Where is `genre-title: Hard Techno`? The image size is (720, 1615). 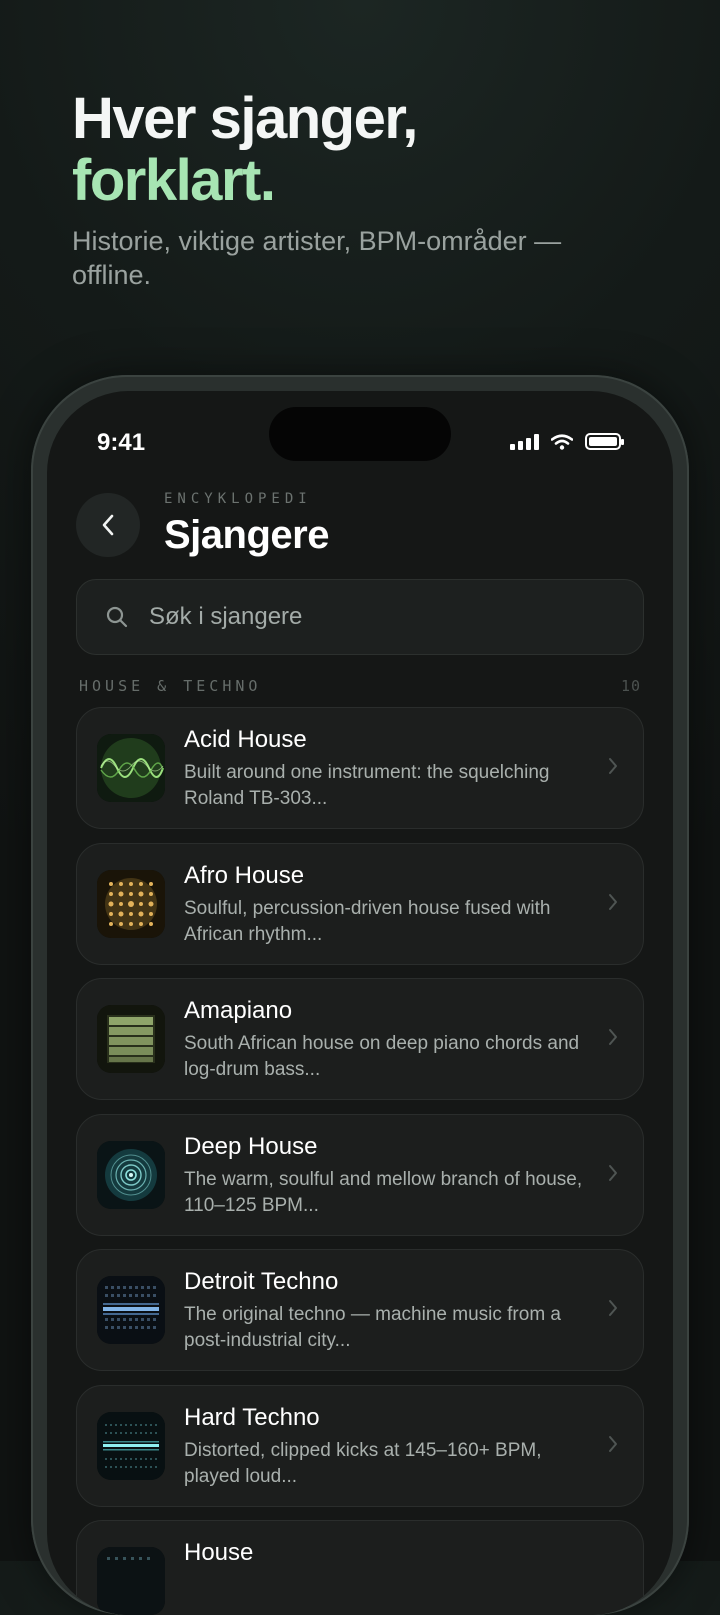 genre-title: Hard Techno is located at coordinates (252, 1417).